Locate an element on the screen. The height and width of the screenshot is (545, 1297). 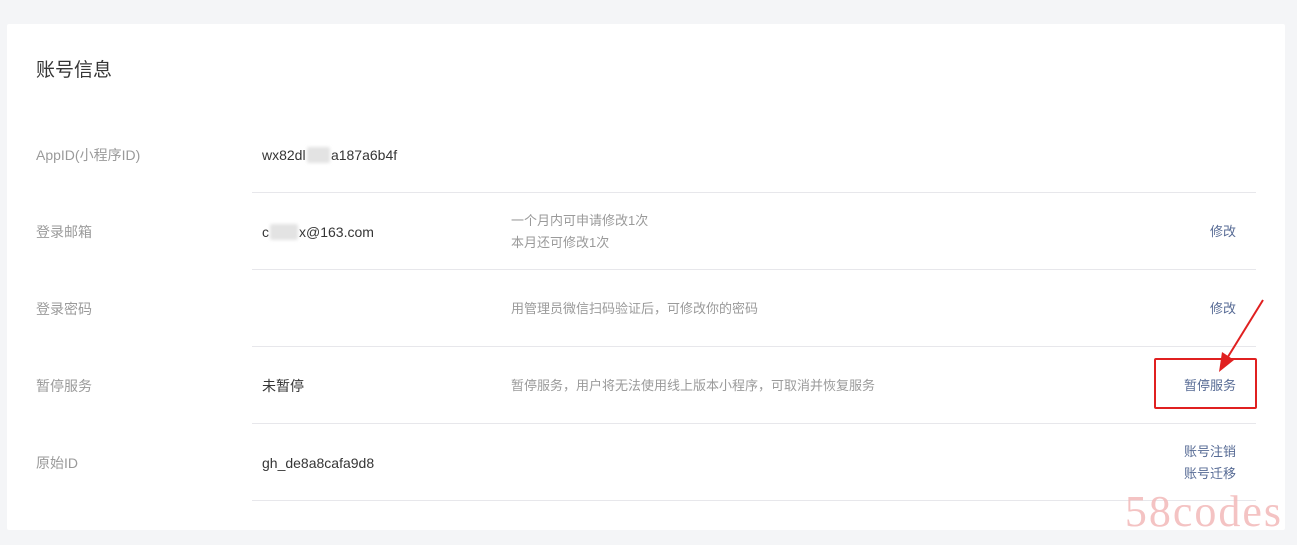
login-password-actions: 修改 is located at coordinates (1223, 309).